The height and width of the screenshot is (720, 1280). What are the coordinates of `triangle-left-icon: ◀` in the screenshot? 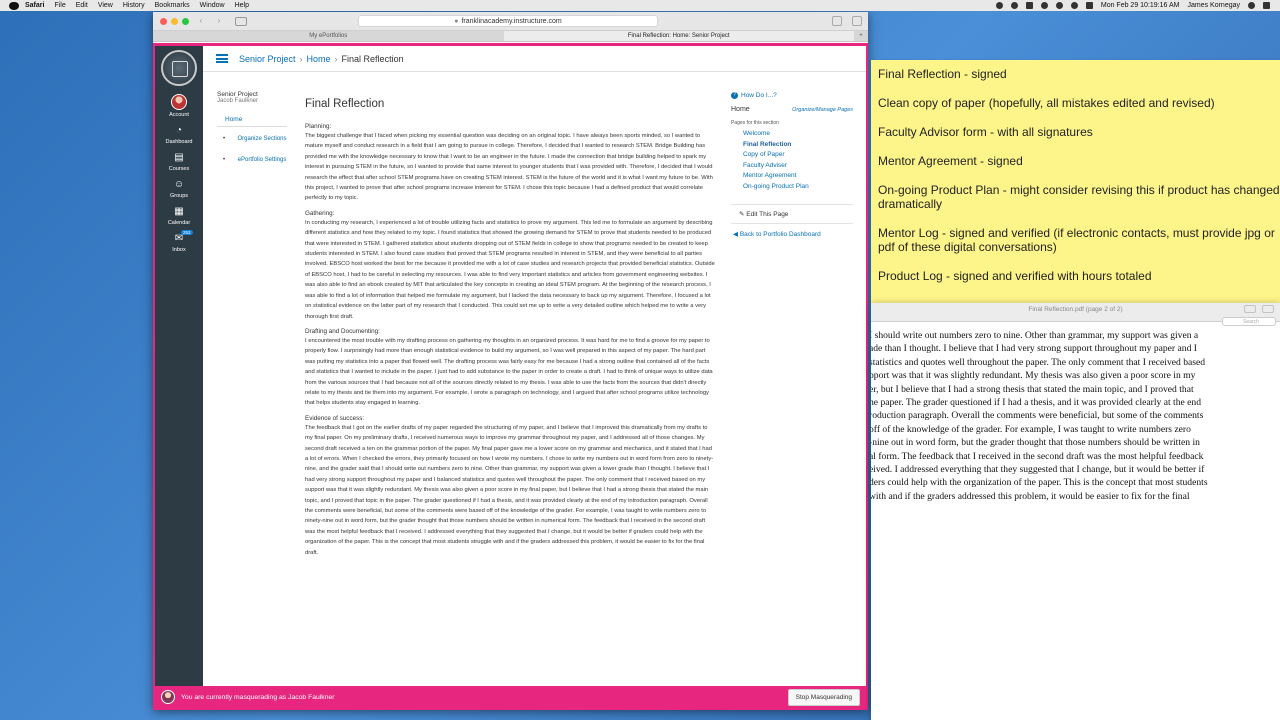 It's located at (735, 234).